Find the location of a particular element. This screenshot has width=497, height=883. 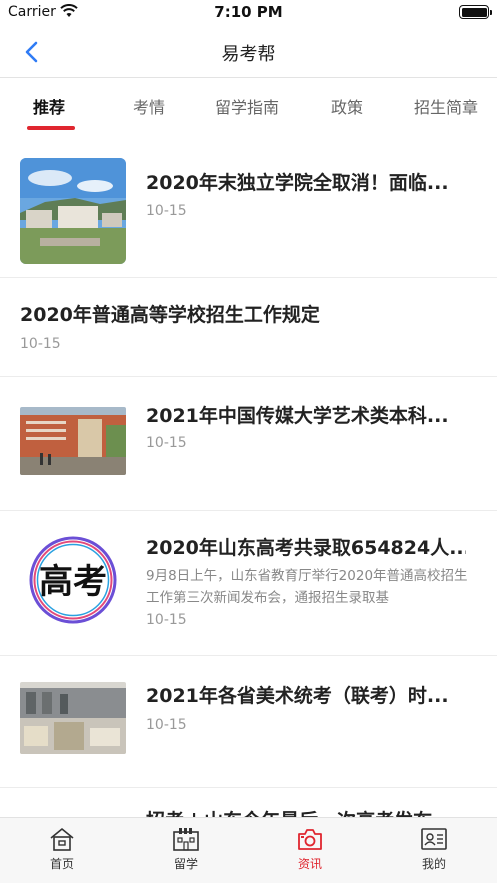

tabbar-home: 首页 is located at coordinates (62, 849).